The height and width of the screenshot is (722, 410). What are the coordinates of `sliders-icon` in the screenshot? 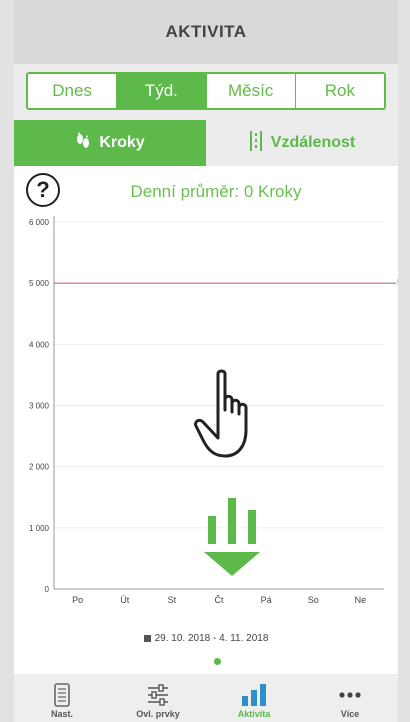 It's located at (158, 695).